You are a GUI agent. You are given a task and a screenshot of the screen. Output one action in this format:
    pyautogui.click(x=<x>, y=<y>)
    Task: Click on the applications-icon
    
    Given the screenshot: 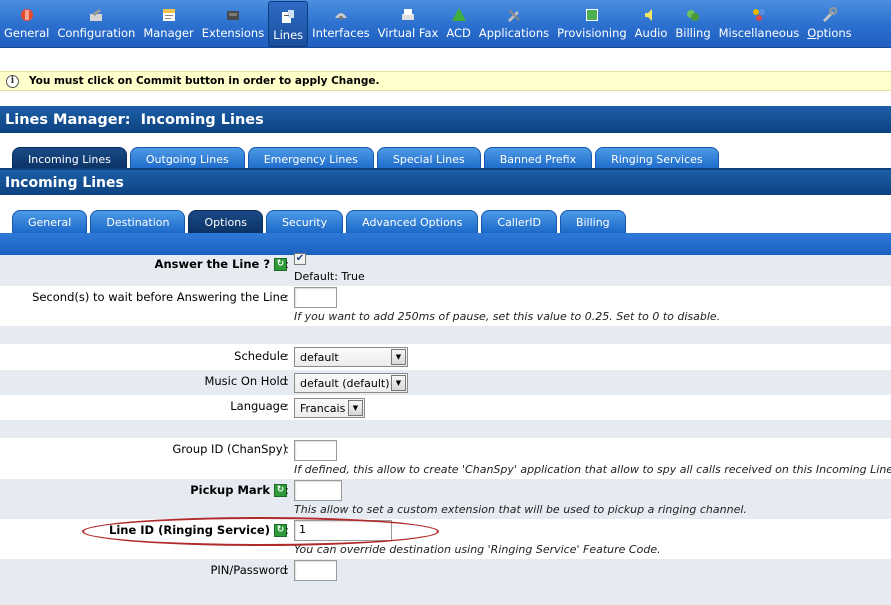 What is the action you would take?
    pyautogui.click(x=514, y=15)
    